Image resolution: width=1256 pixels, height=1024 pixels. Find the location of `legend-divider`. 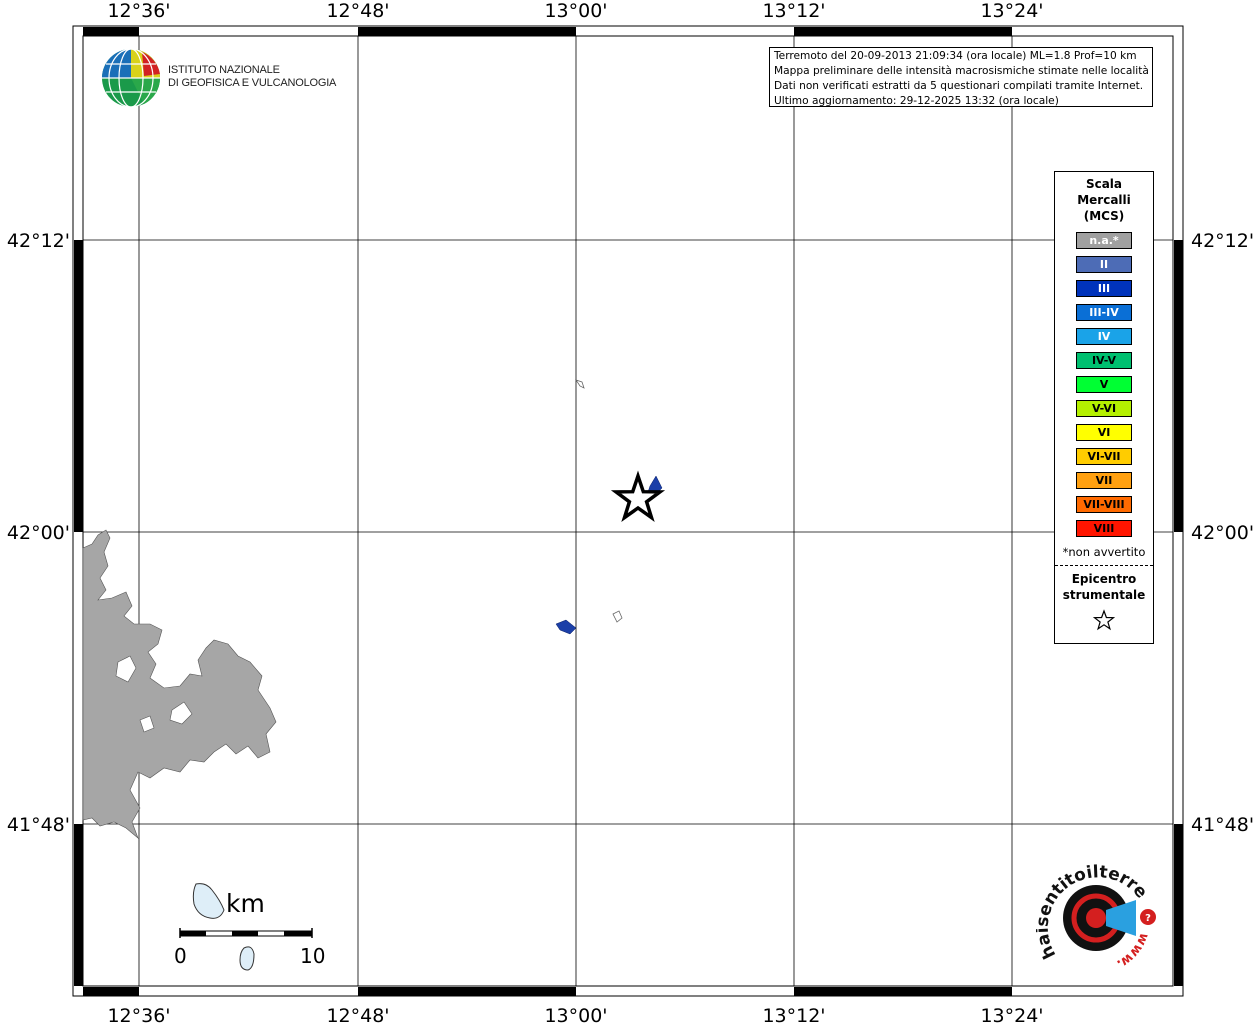

legend-divider is located at coordinates (1104, 565).